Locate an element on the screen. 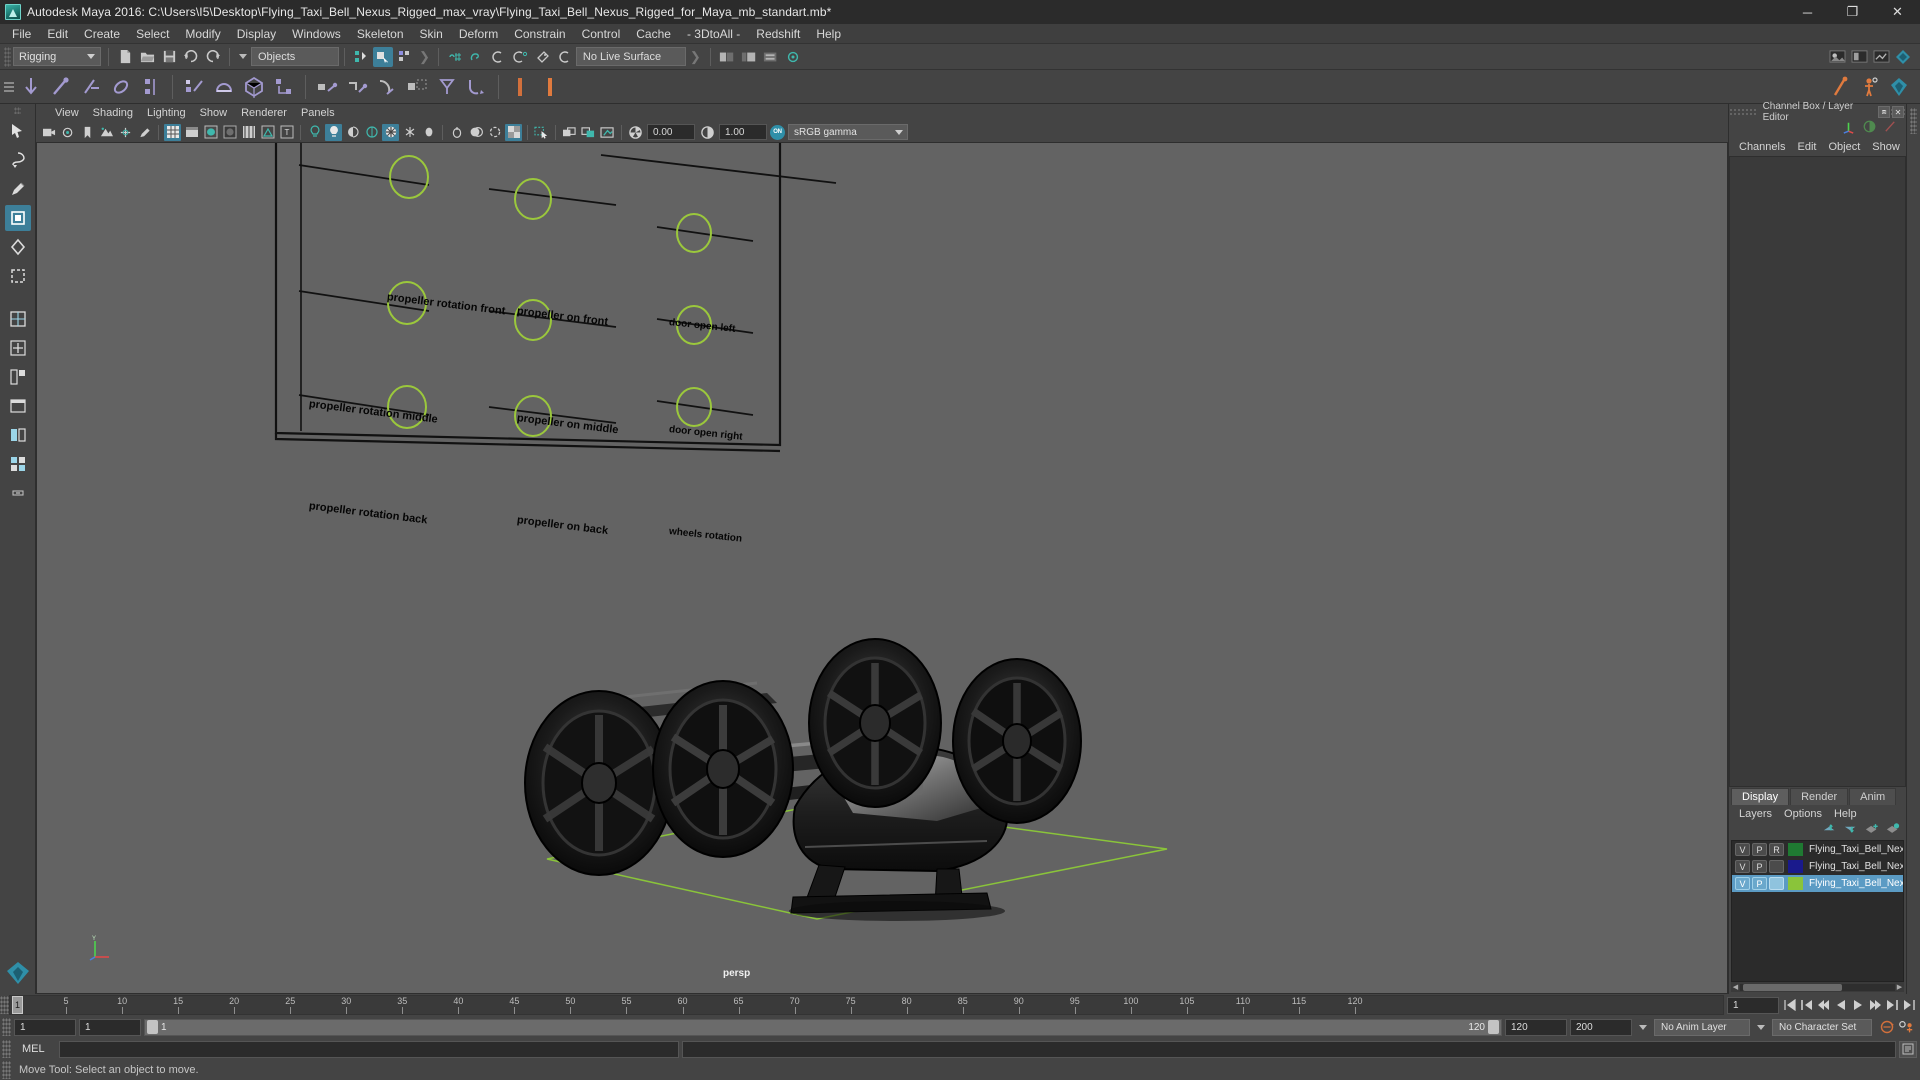  snap-to-grid-icon is located at coordinates (455, 57).